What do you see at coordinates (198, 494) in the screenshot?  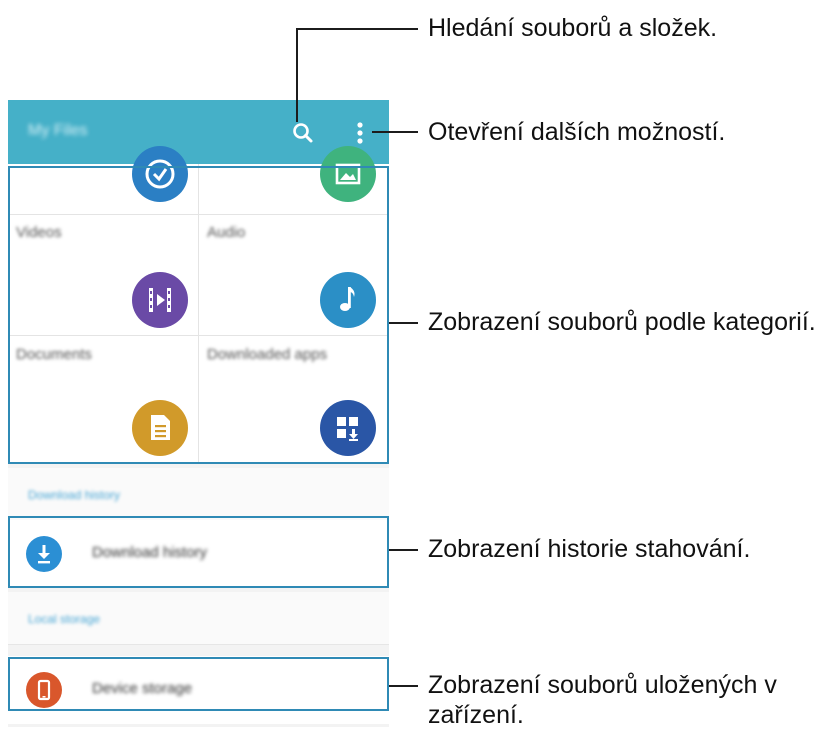 I see `section-header-download-history: Download history` at bounding box center [198, 494].